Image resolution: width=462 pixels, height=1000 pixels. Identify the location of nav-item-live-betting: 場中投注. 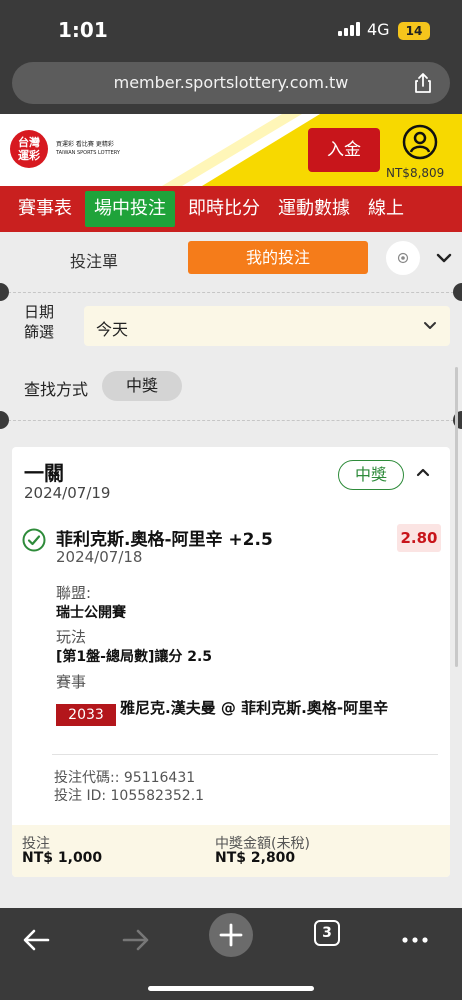
(130, 209).